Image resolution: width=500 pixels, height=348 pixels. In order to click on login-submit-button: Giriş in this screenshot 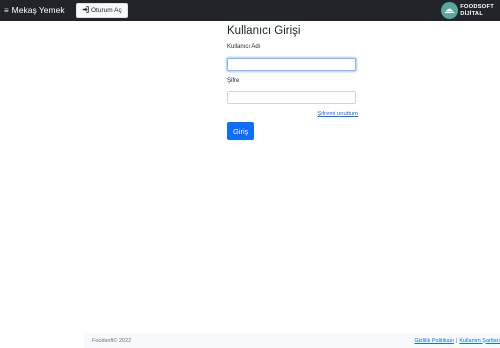, I will do `click(241, 131)`.